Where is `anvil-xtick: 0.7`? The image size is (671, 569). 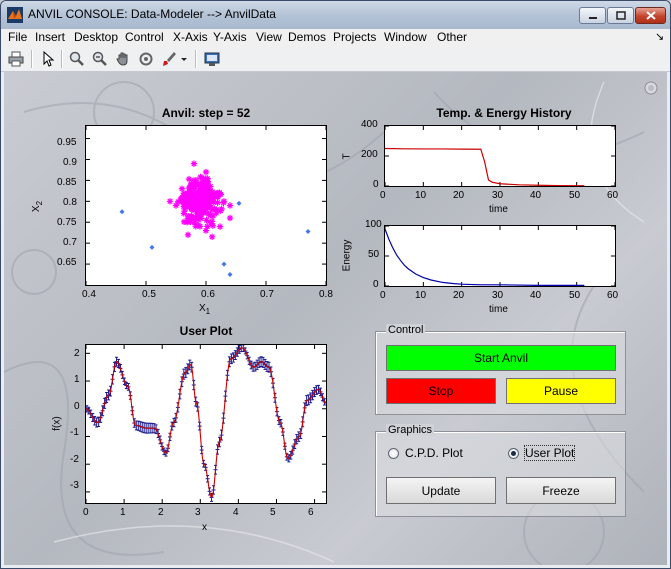
anvil-xtick: 0.7 is located at coordinates (267, 294).